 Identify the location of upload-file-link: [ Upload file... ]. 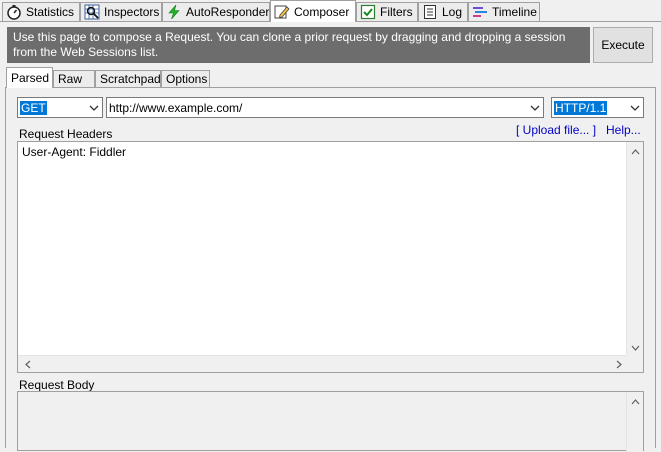
(556, 130).